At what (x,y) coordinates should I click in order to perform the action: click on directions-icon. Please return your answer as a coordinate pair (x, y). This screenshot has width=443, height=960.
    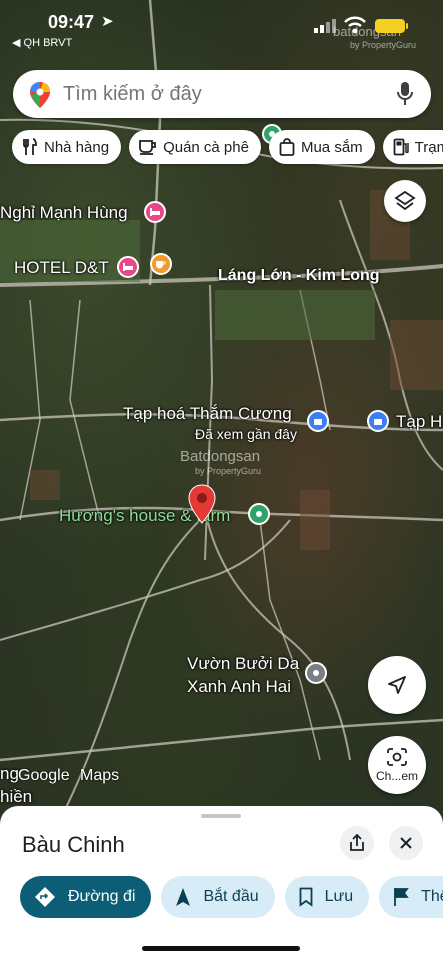
    Looking at the image, I should click on (45, 897).